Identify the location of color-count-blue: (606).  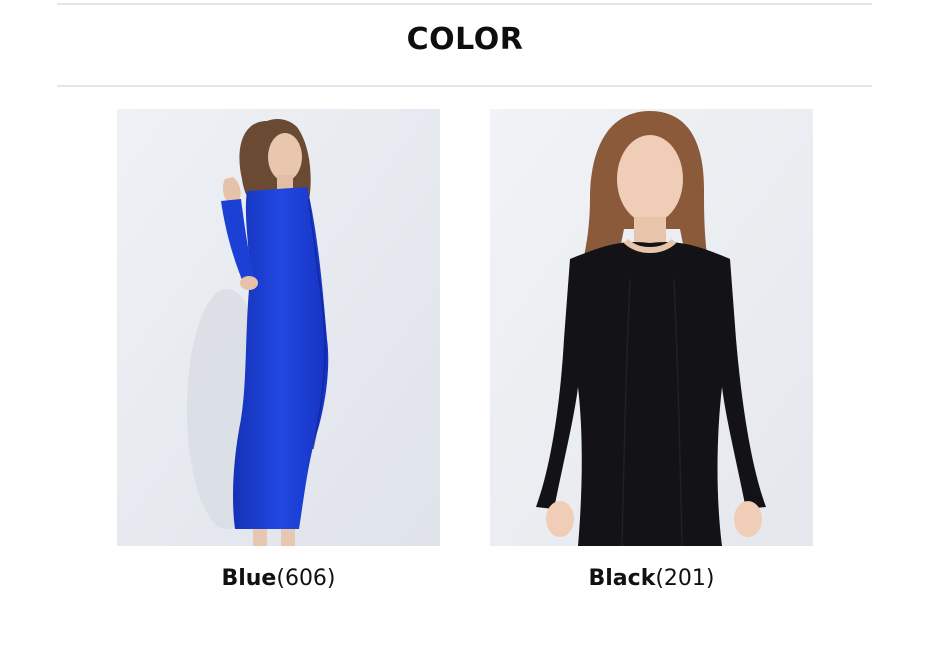
(306, 578).